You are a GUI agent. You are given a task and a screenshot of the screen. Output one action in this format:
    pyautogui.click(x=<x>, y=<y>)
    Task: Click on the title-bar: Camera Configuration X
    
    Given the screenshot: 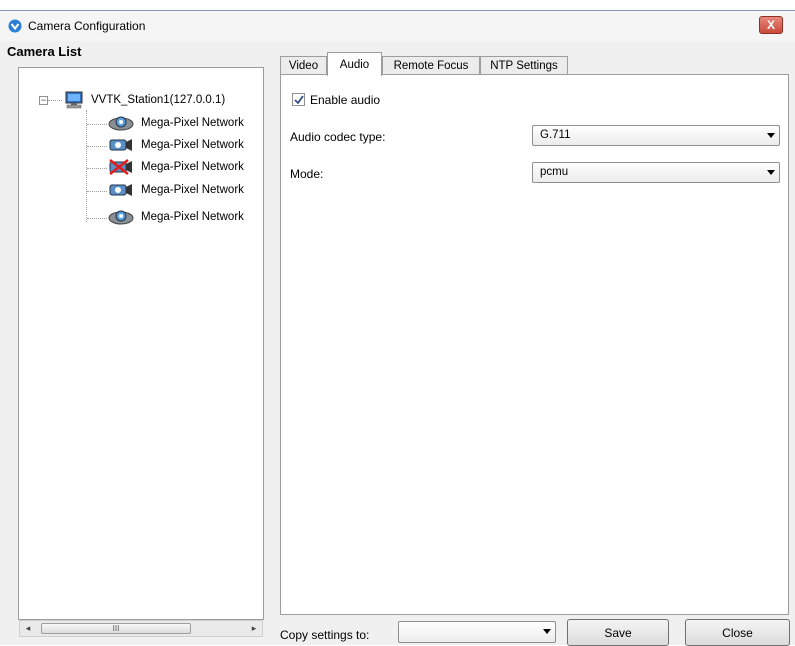 What is the action you would take?
    pyautogui.click(x=397, y=26)
    